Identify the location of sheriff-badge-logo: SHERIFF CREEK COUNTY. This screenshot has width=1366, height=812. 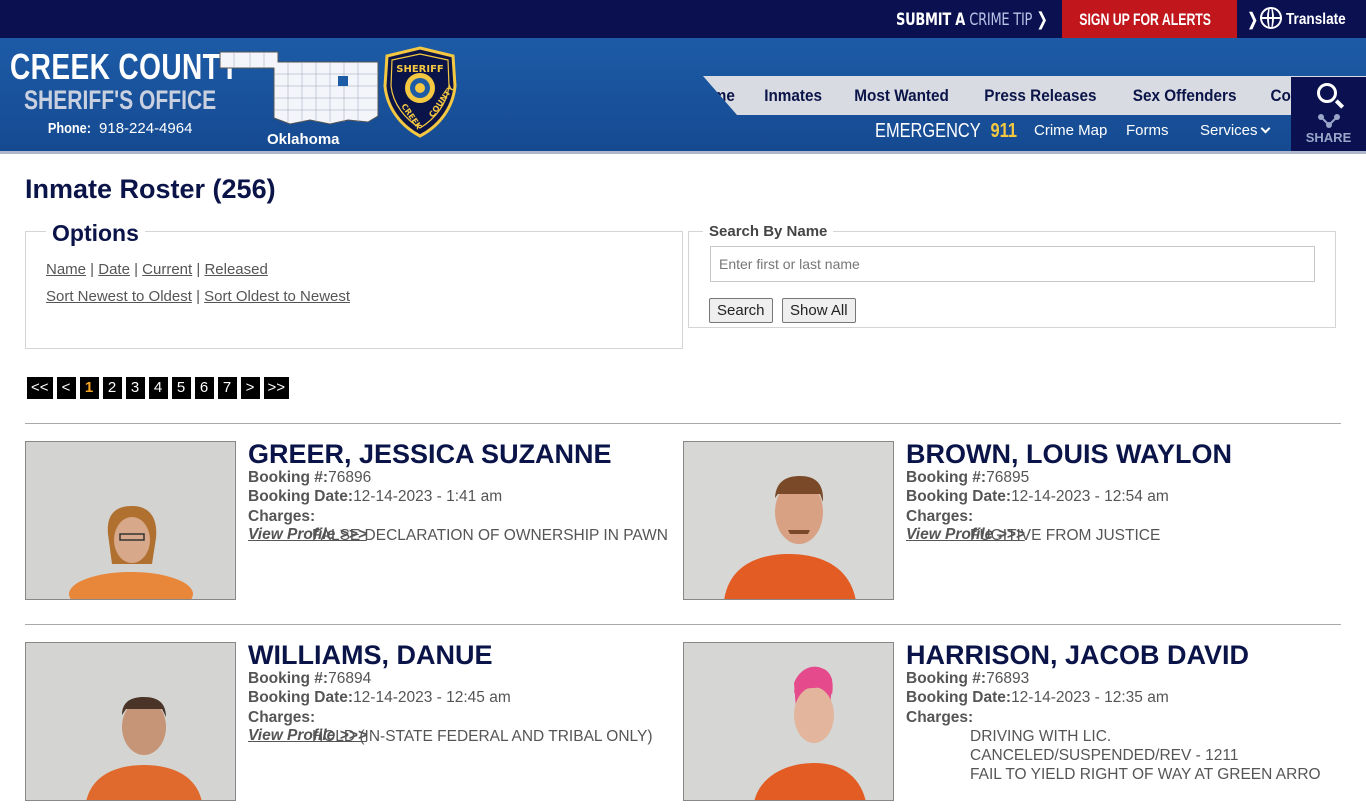
(420, 92).